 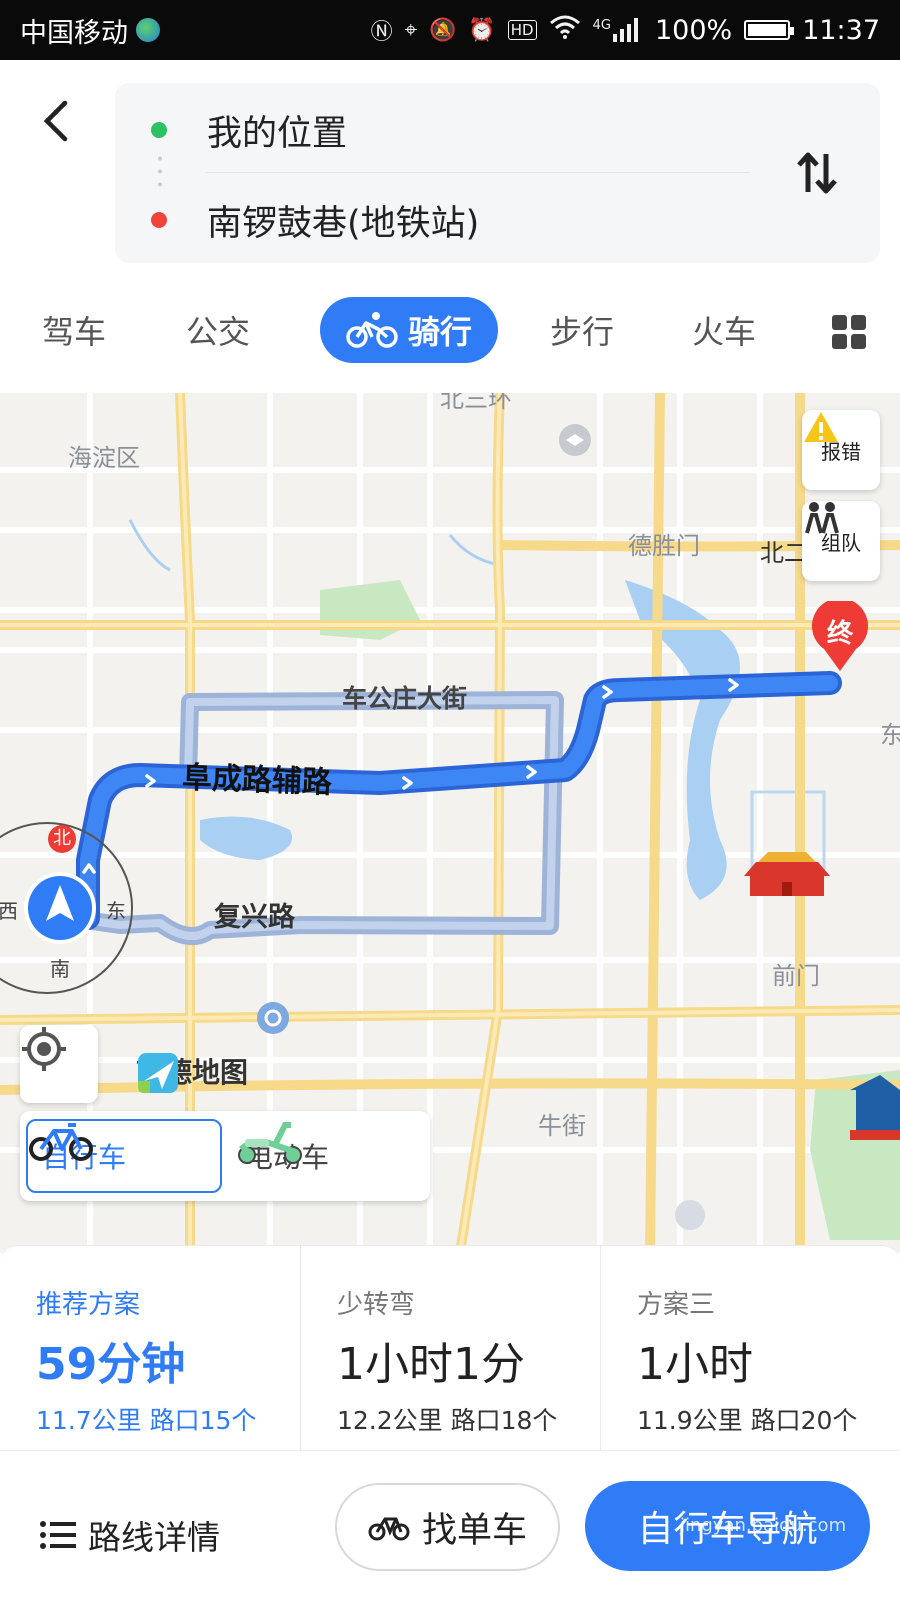 What do you see at coordinates (447, 1420) in the screenshot?
I see `plan-meta: 12.2公里 路口18个` at bounding box center [447, 1420].